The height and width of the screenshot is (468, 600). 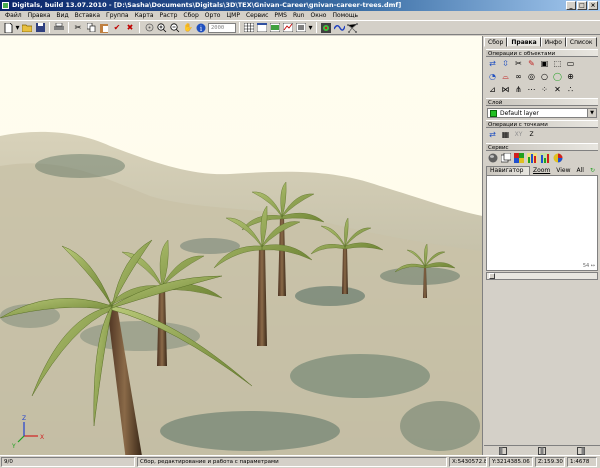 What do you see at coordinates (87, 15) in the screenshot?
I see `menu-insert: Вставка` at bounding box center [87, 15].